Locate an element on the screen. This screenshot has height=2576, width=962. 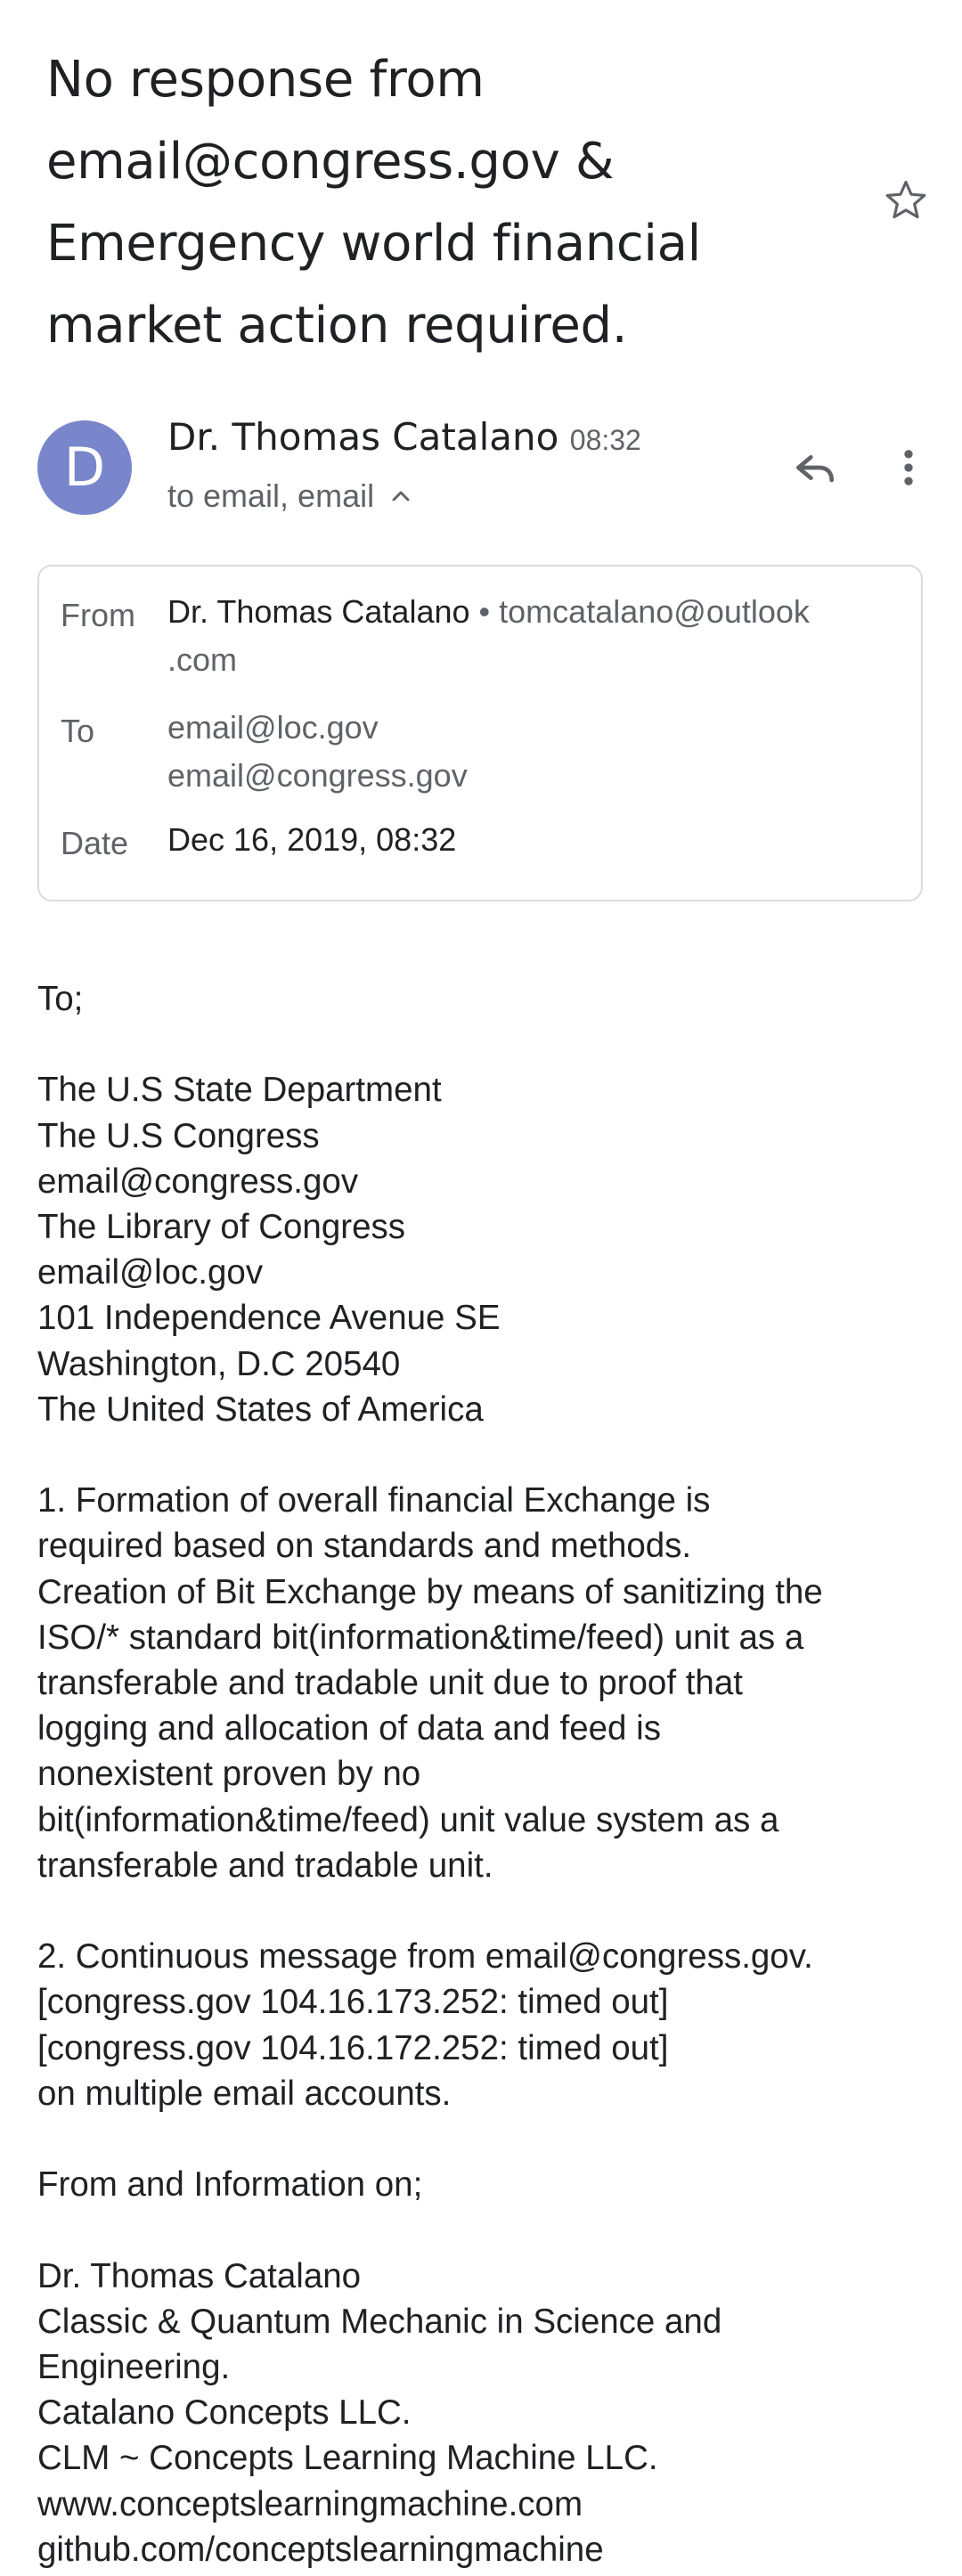
from-email-continued: .com is located at coordinates (202, 659).